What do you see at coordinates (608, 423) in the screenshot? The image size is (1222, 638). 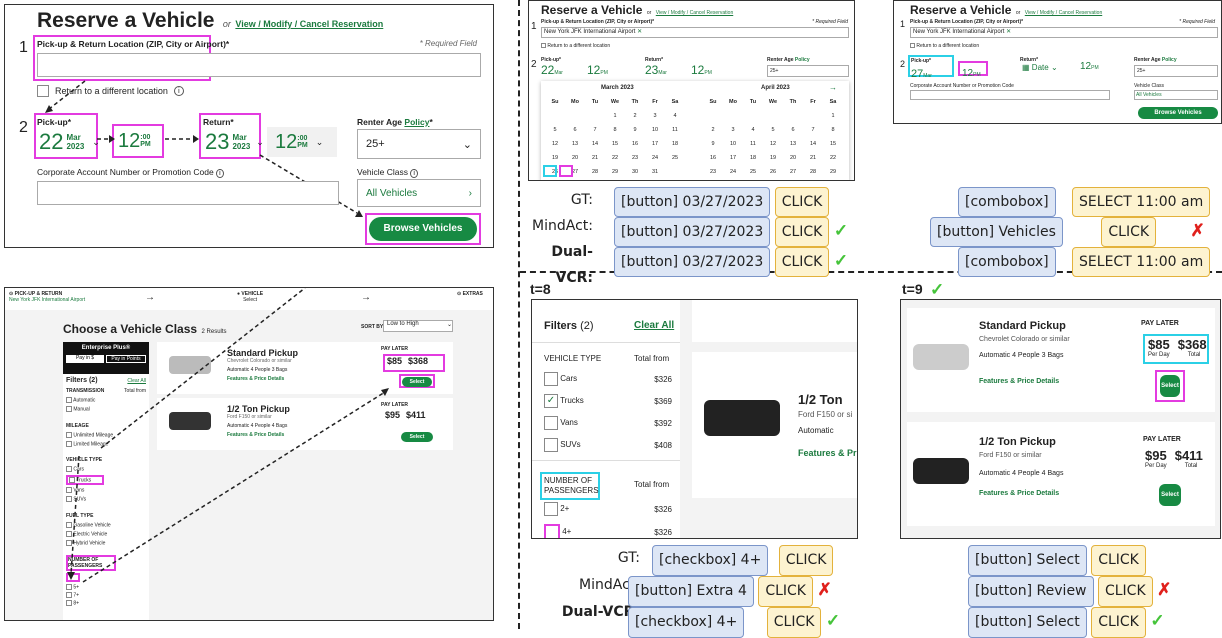 I see `vehicle-type-item: Vans $392` at bounding box center [608, 423].